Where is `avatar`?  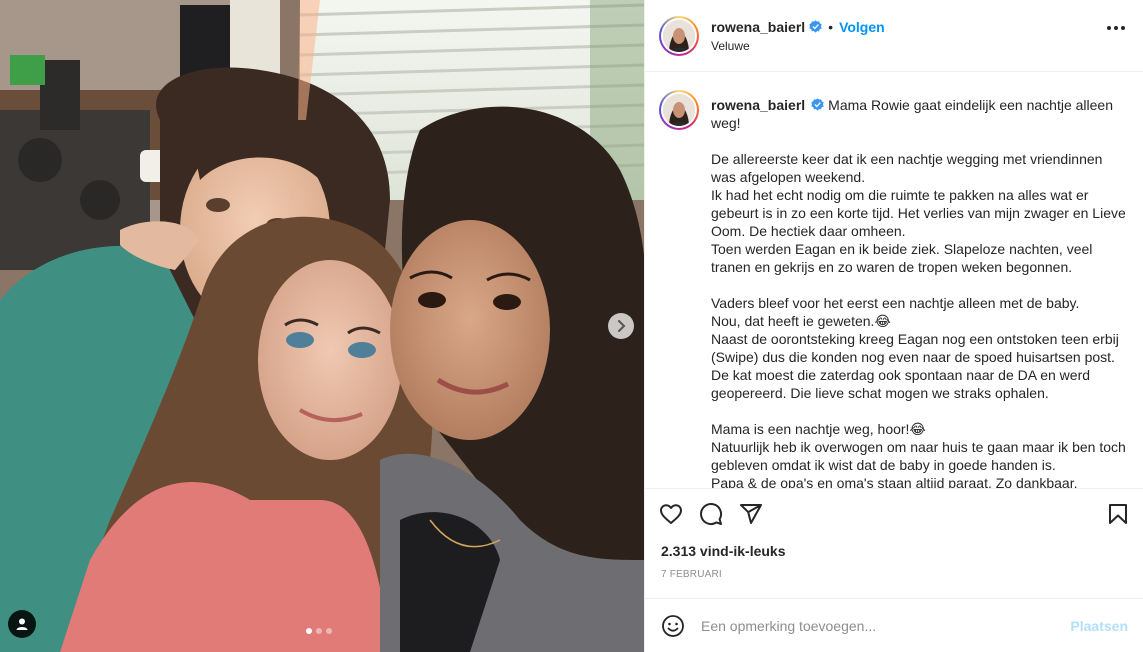
avatar is located at coordinates (679, 35).